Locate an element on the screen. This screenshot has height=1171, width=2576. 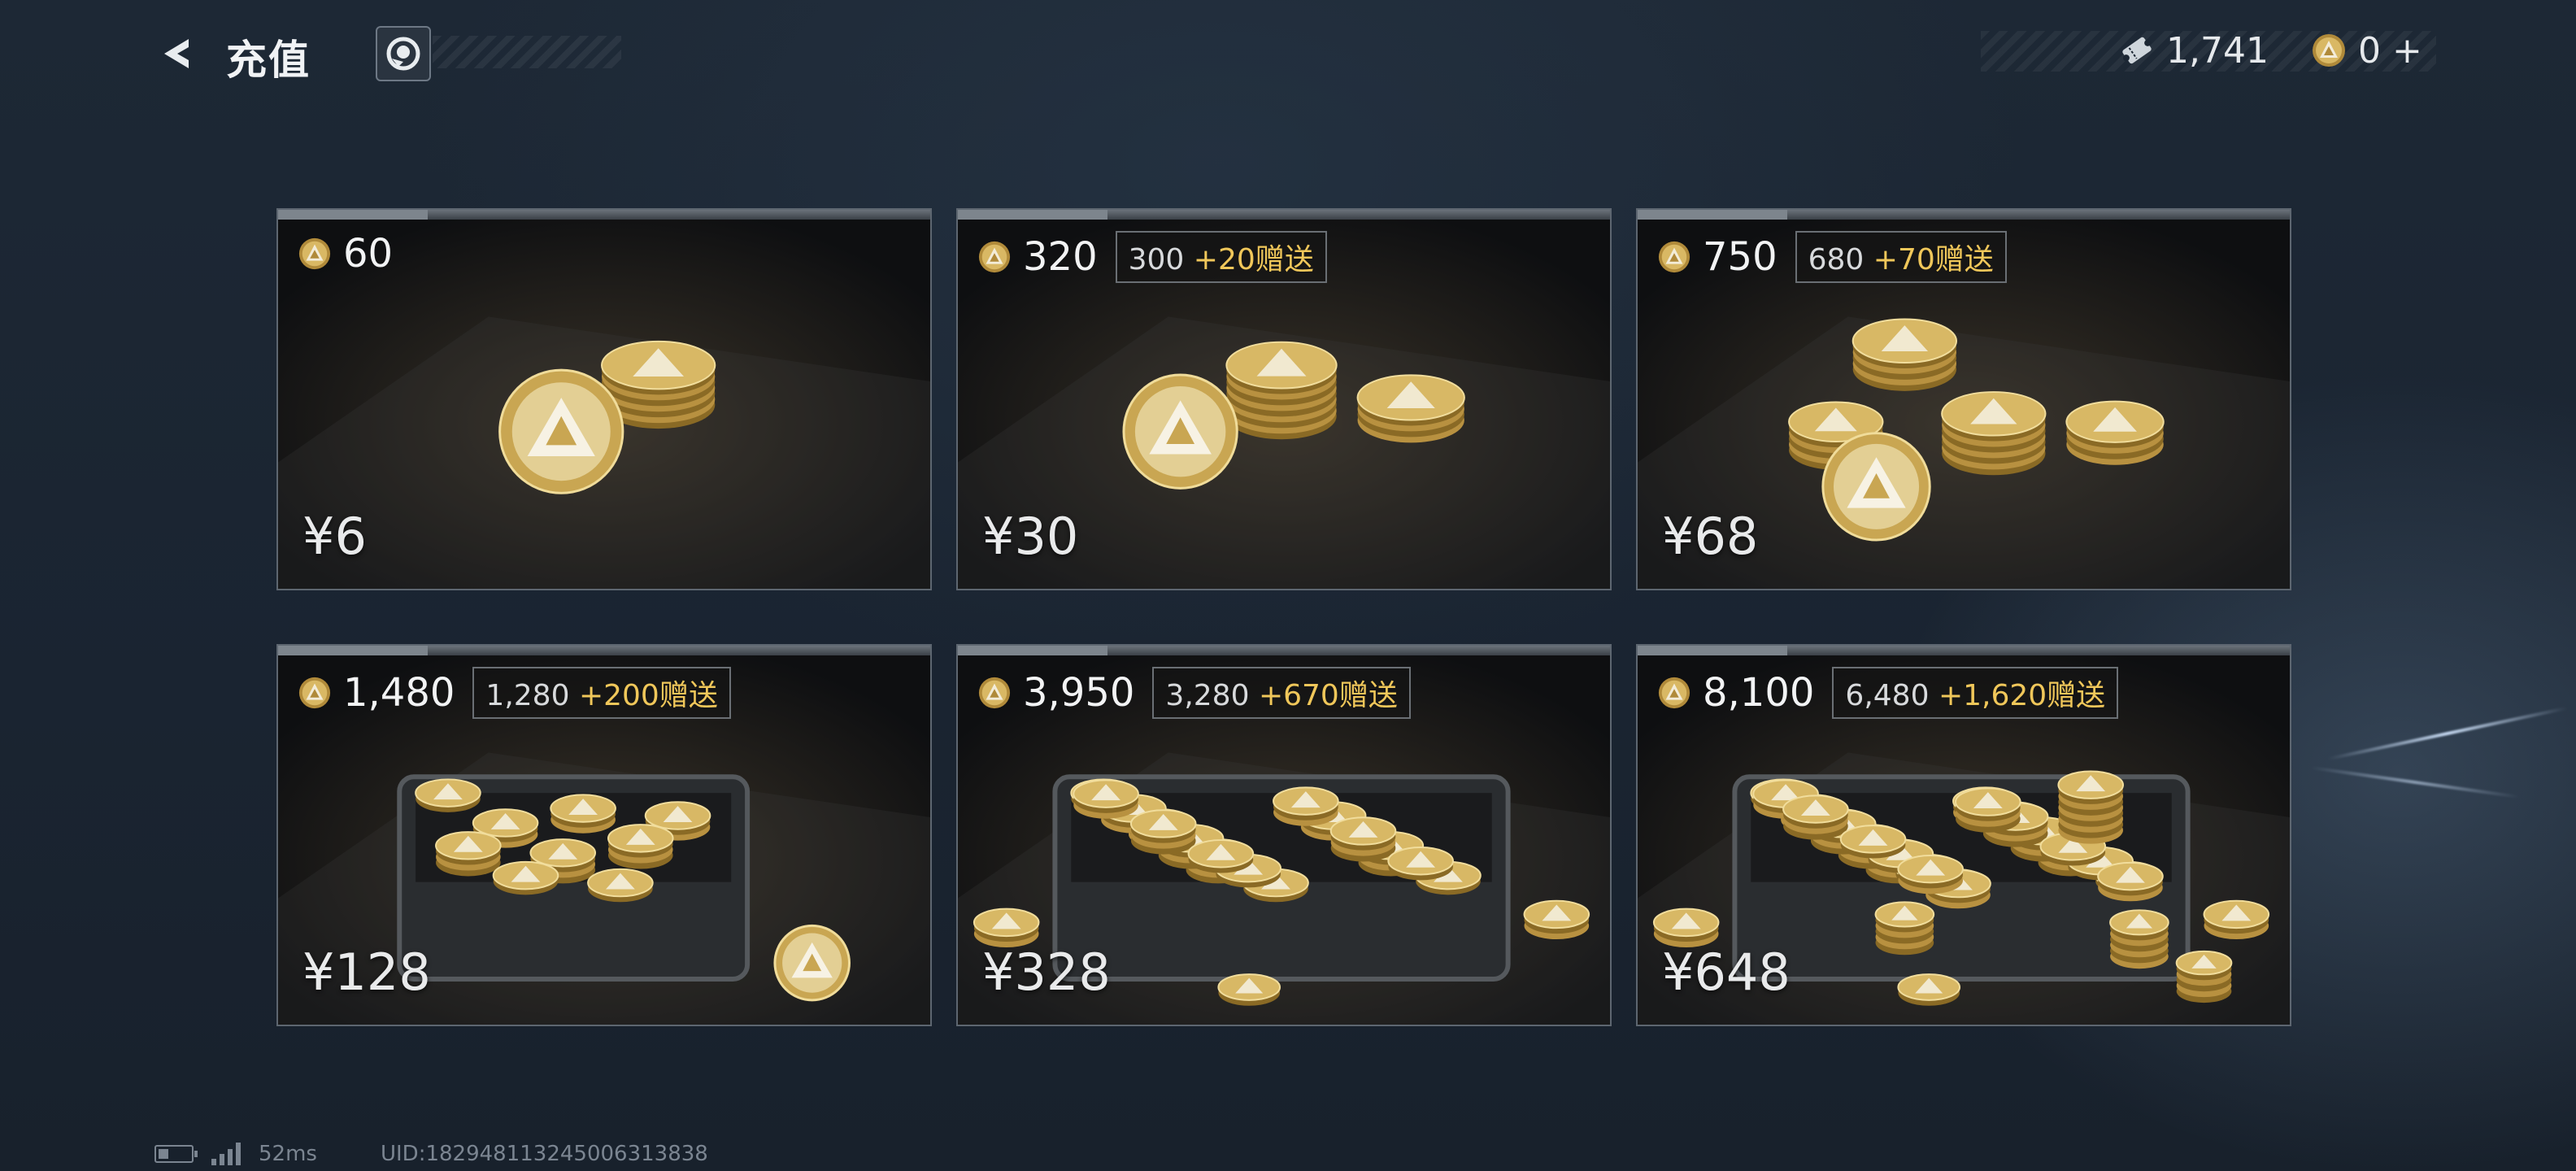
package-card: 60 ¥6 is located at coordinates (604, 399).